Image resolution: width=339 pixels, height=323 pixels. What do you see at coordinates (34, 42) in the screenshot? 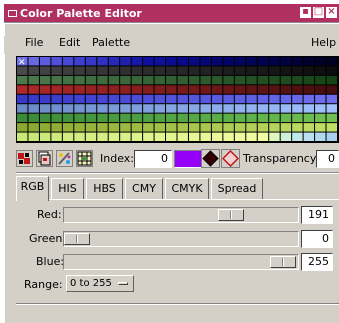
I see `menu-file: File` at bounding box center [34, 42].